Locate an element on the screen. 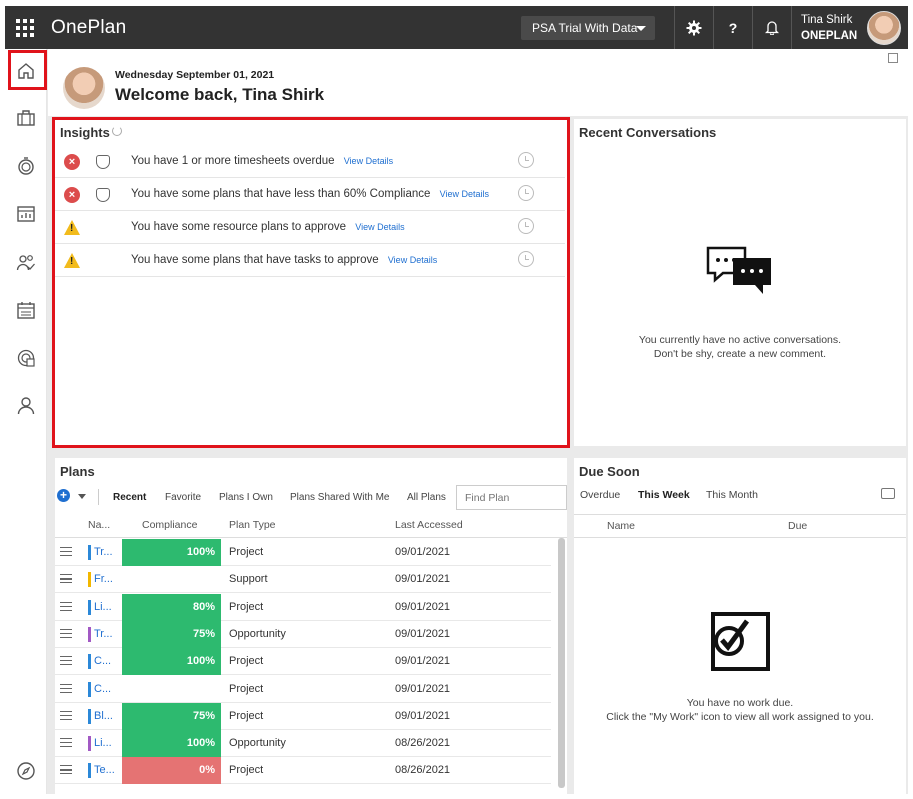  nav-calendar is located at coordinates (26, 310).